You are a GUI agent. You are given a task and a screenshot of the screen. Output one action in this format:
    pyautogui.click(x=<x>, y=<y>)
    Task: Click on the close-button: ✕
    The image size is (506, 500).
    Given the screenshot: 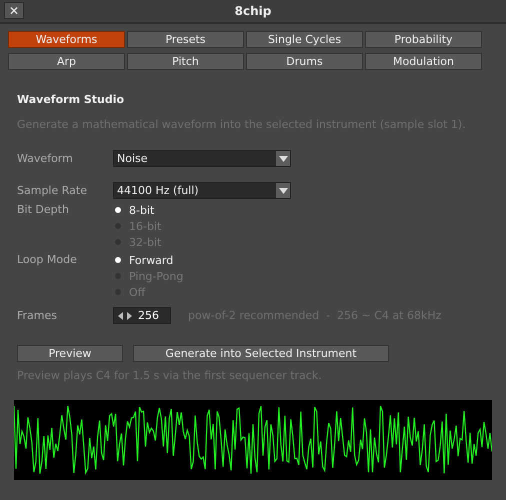 What is the action you would take?
    pyautogui.click(x=14, y=10)
    